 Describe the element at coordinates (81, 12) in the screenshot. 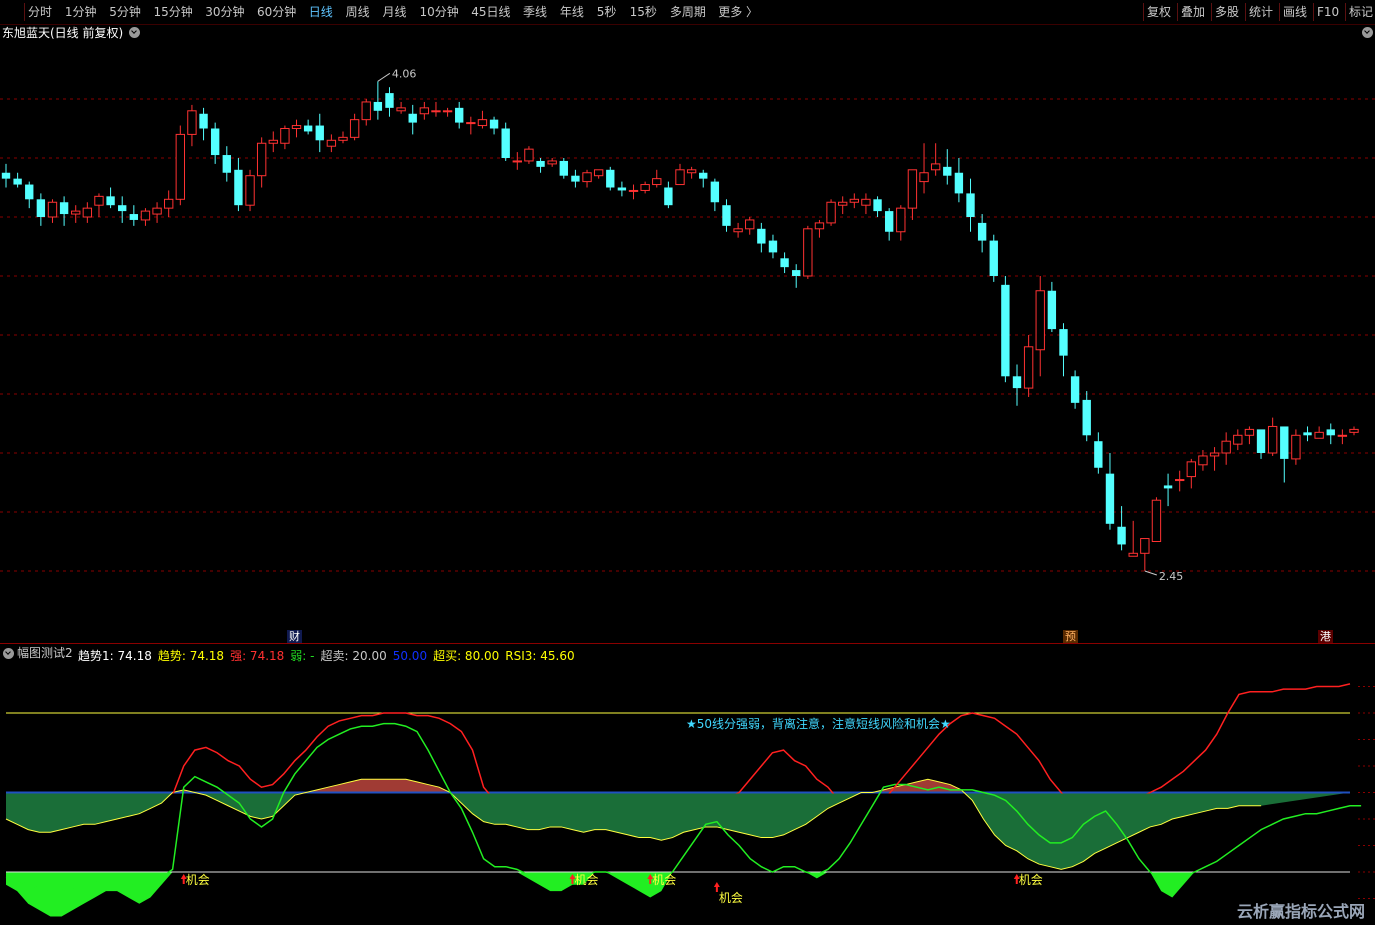

I see `period-tab: 1分钟` at that location.